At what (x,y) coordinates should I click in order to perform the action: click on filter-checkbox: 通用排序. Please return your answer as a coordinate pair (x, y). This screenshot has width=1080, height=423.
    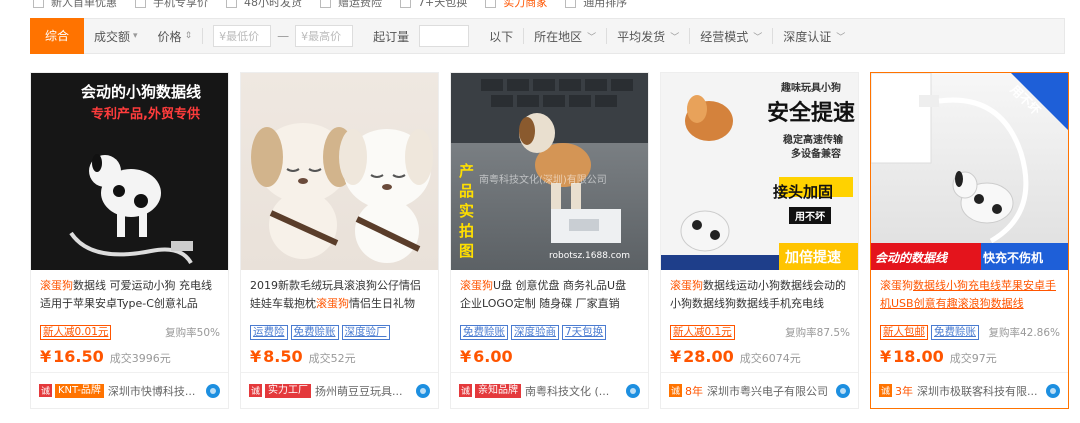
    Looking at the image, I should click on (596, 5).